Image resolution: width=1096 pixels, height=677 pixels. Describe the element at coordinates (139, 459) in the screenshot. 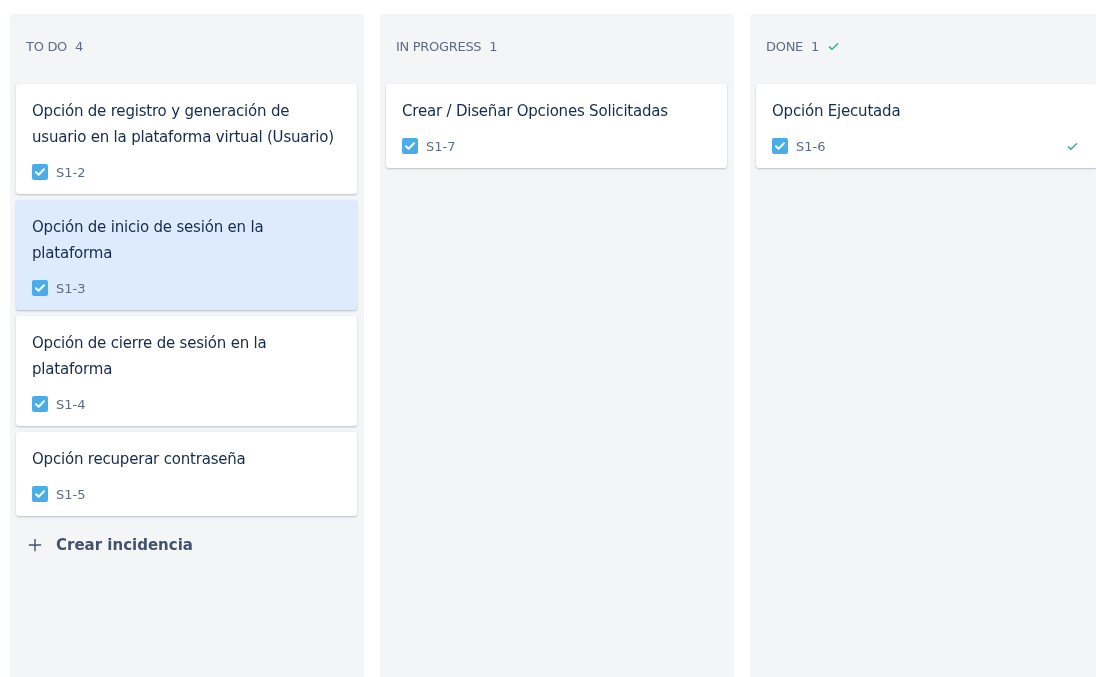

I see `issue-summary: Opción recuperar contraseña` at that location.